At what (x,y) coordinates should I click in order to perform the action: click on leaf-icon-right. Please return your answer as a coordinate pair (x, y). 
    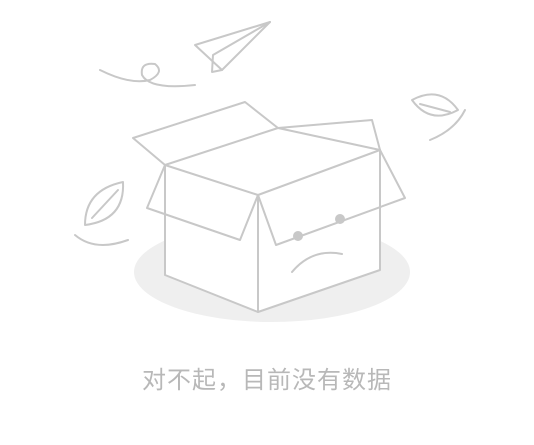
    Looking at the image, I should click on (438, 117).